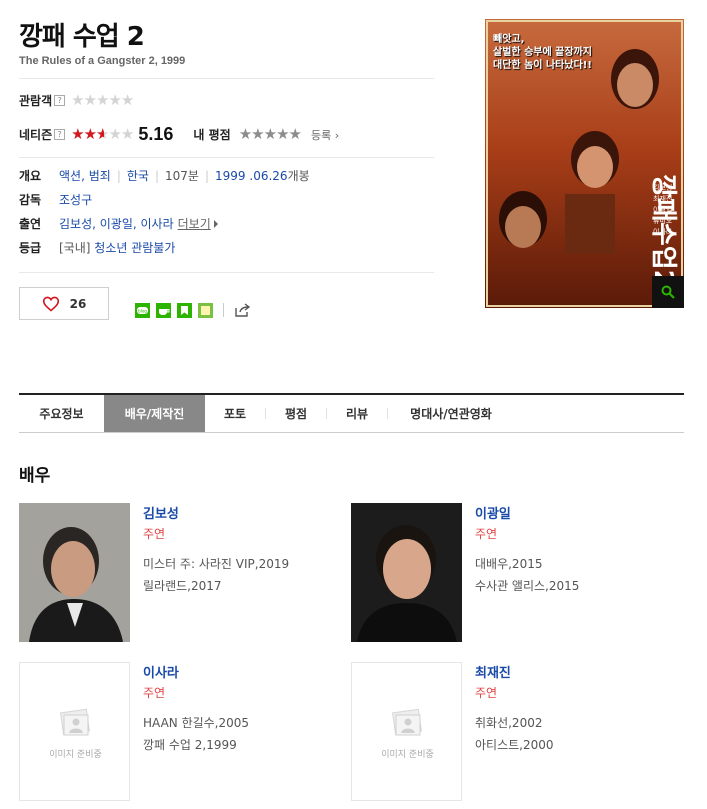 This screenshot has height=809, width=707. Describe the element at coordinates (193, 310) in the screenshot. I see `share-bar: blog` at that location.